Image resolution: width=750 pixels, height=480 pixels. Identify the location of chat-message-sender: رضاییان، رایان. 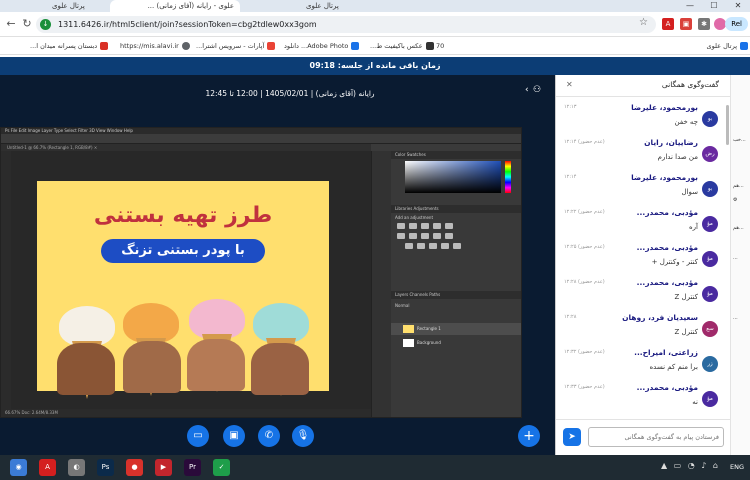
(671, 142).